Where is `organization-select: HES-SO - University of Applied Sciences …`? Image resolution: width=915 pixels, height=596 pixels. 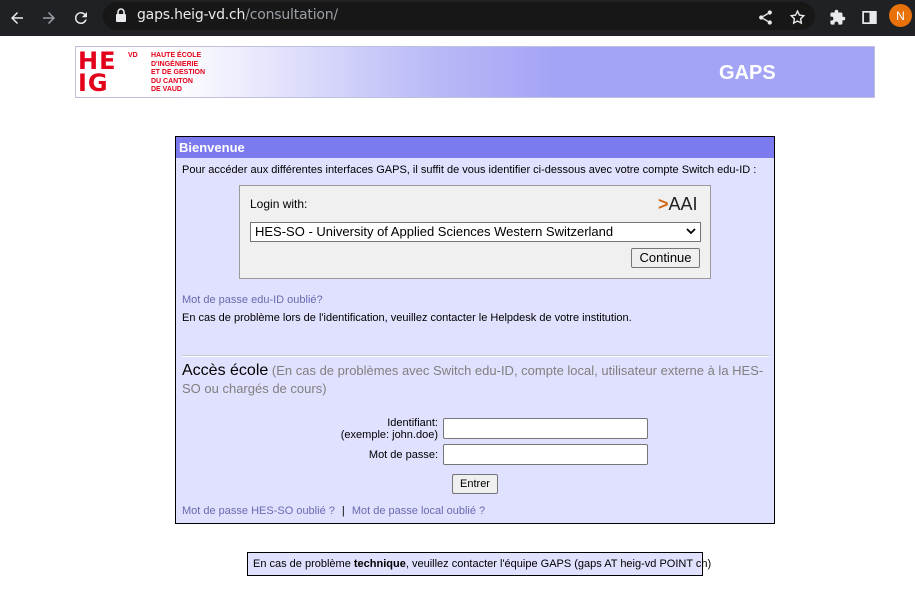
organization-select: HES-SO - University of Applied Sciences … is located at coordinates (475, 232).